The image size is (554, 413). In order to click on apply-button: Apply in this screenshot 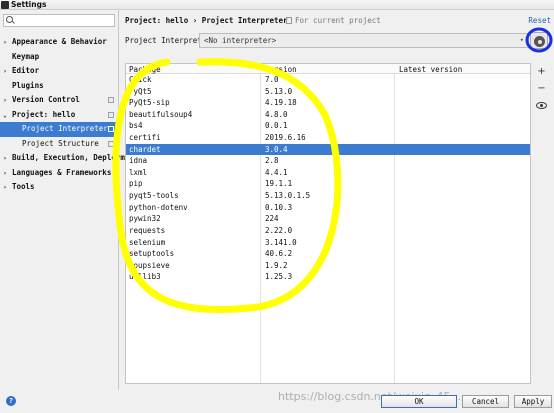, I will do `click(533, 401)`.